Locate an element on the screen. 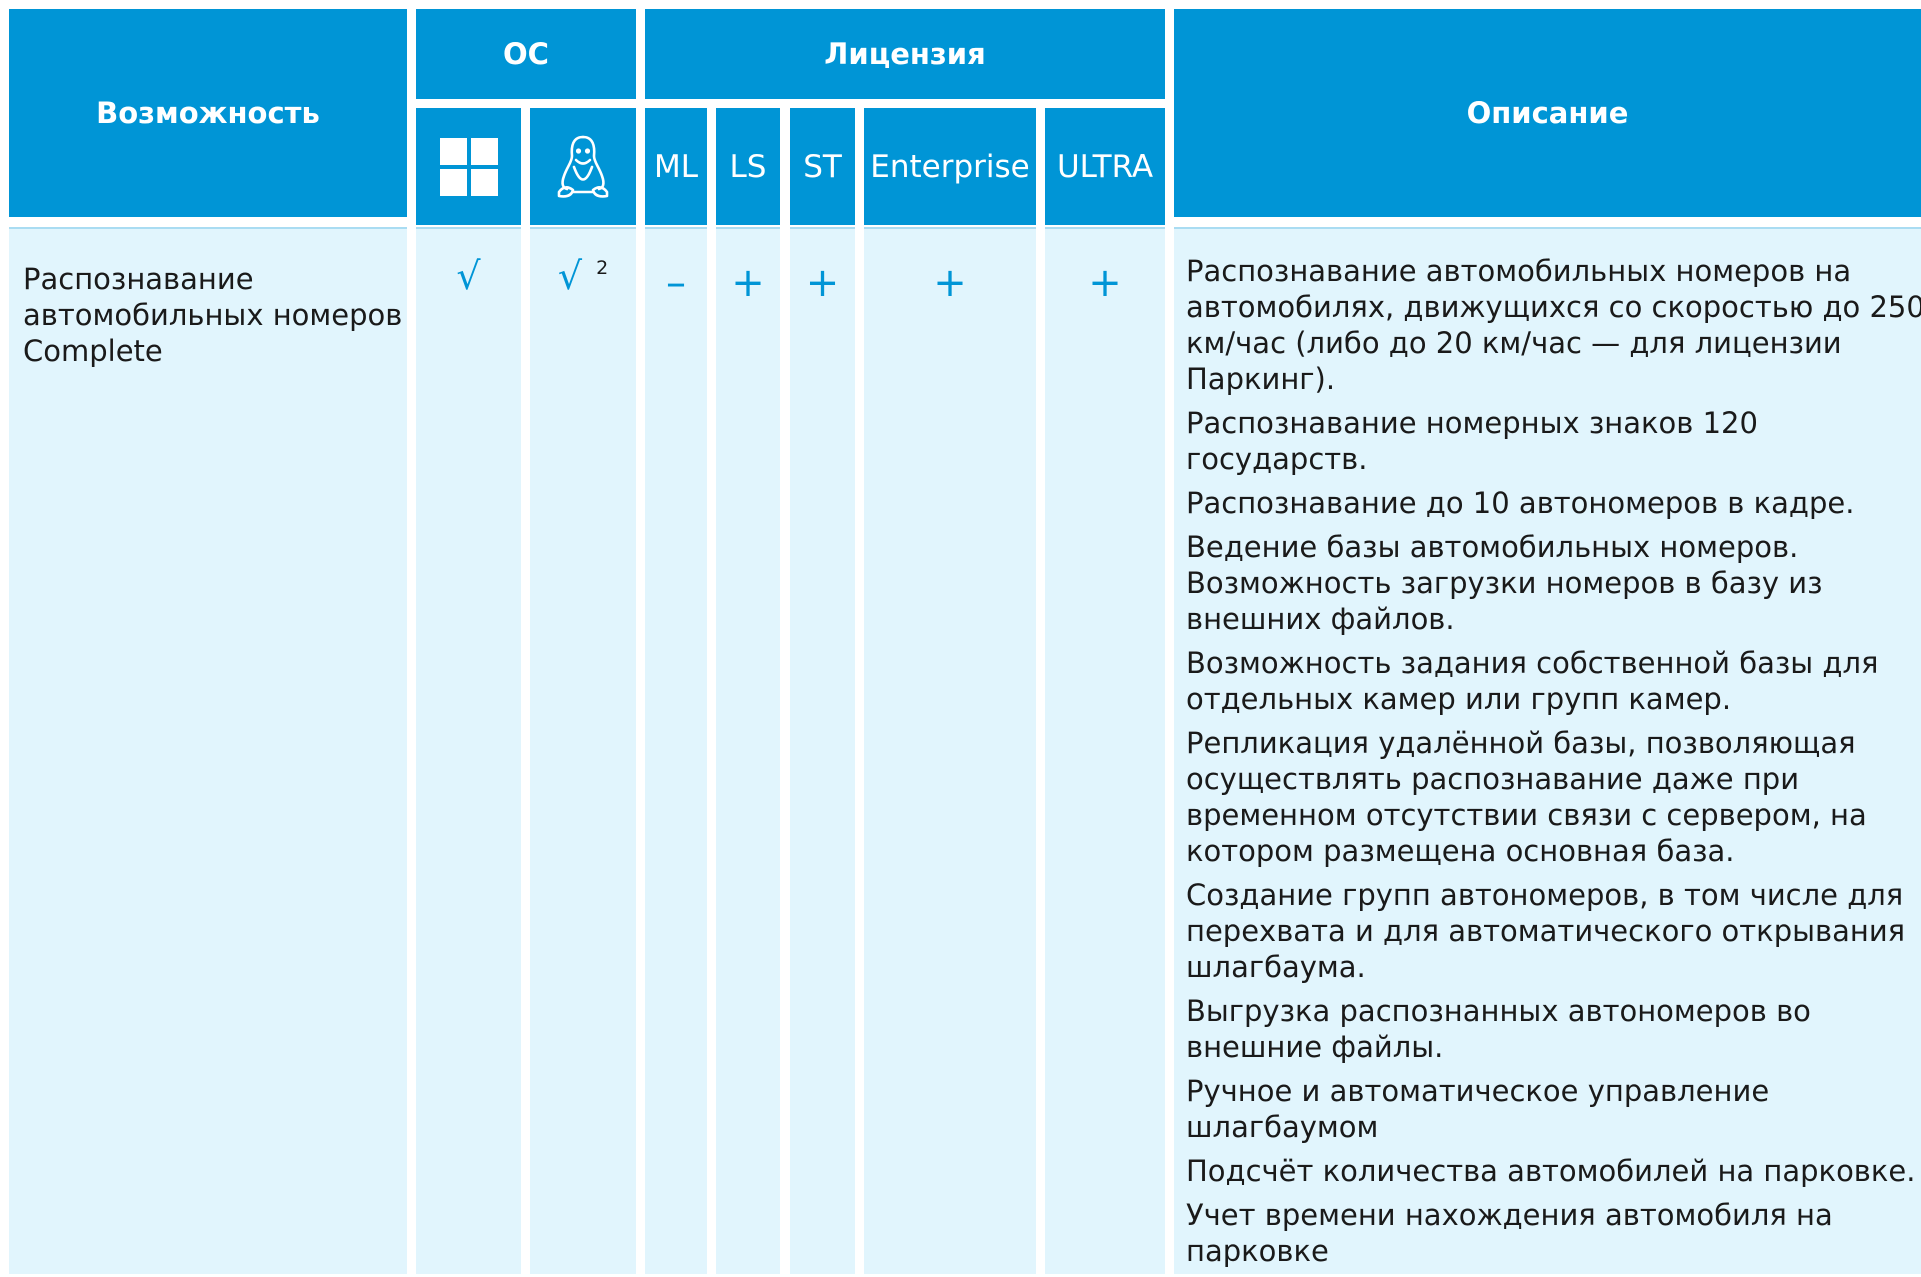 This screenshot has width=1921, height=1277. feature-name-line: Complete is located at coordinates (93, 351).